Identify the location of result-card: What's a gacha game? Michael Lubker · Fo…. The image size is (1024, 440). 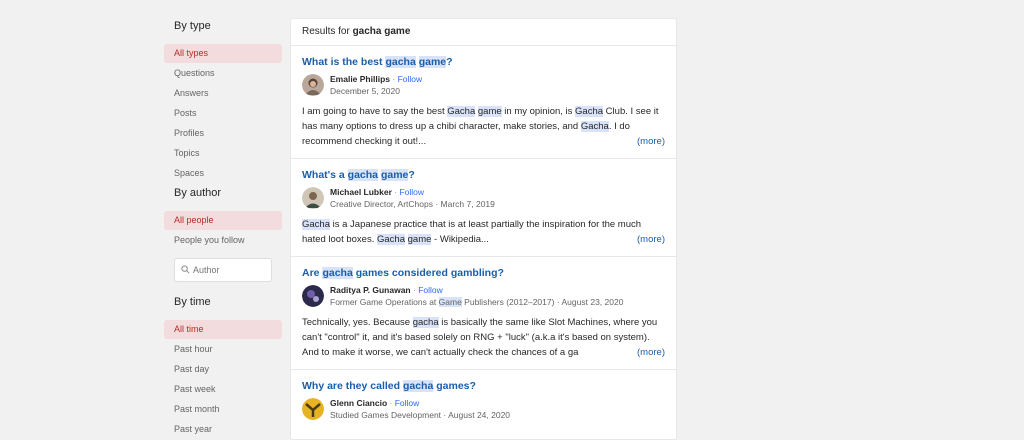
(483, 208).